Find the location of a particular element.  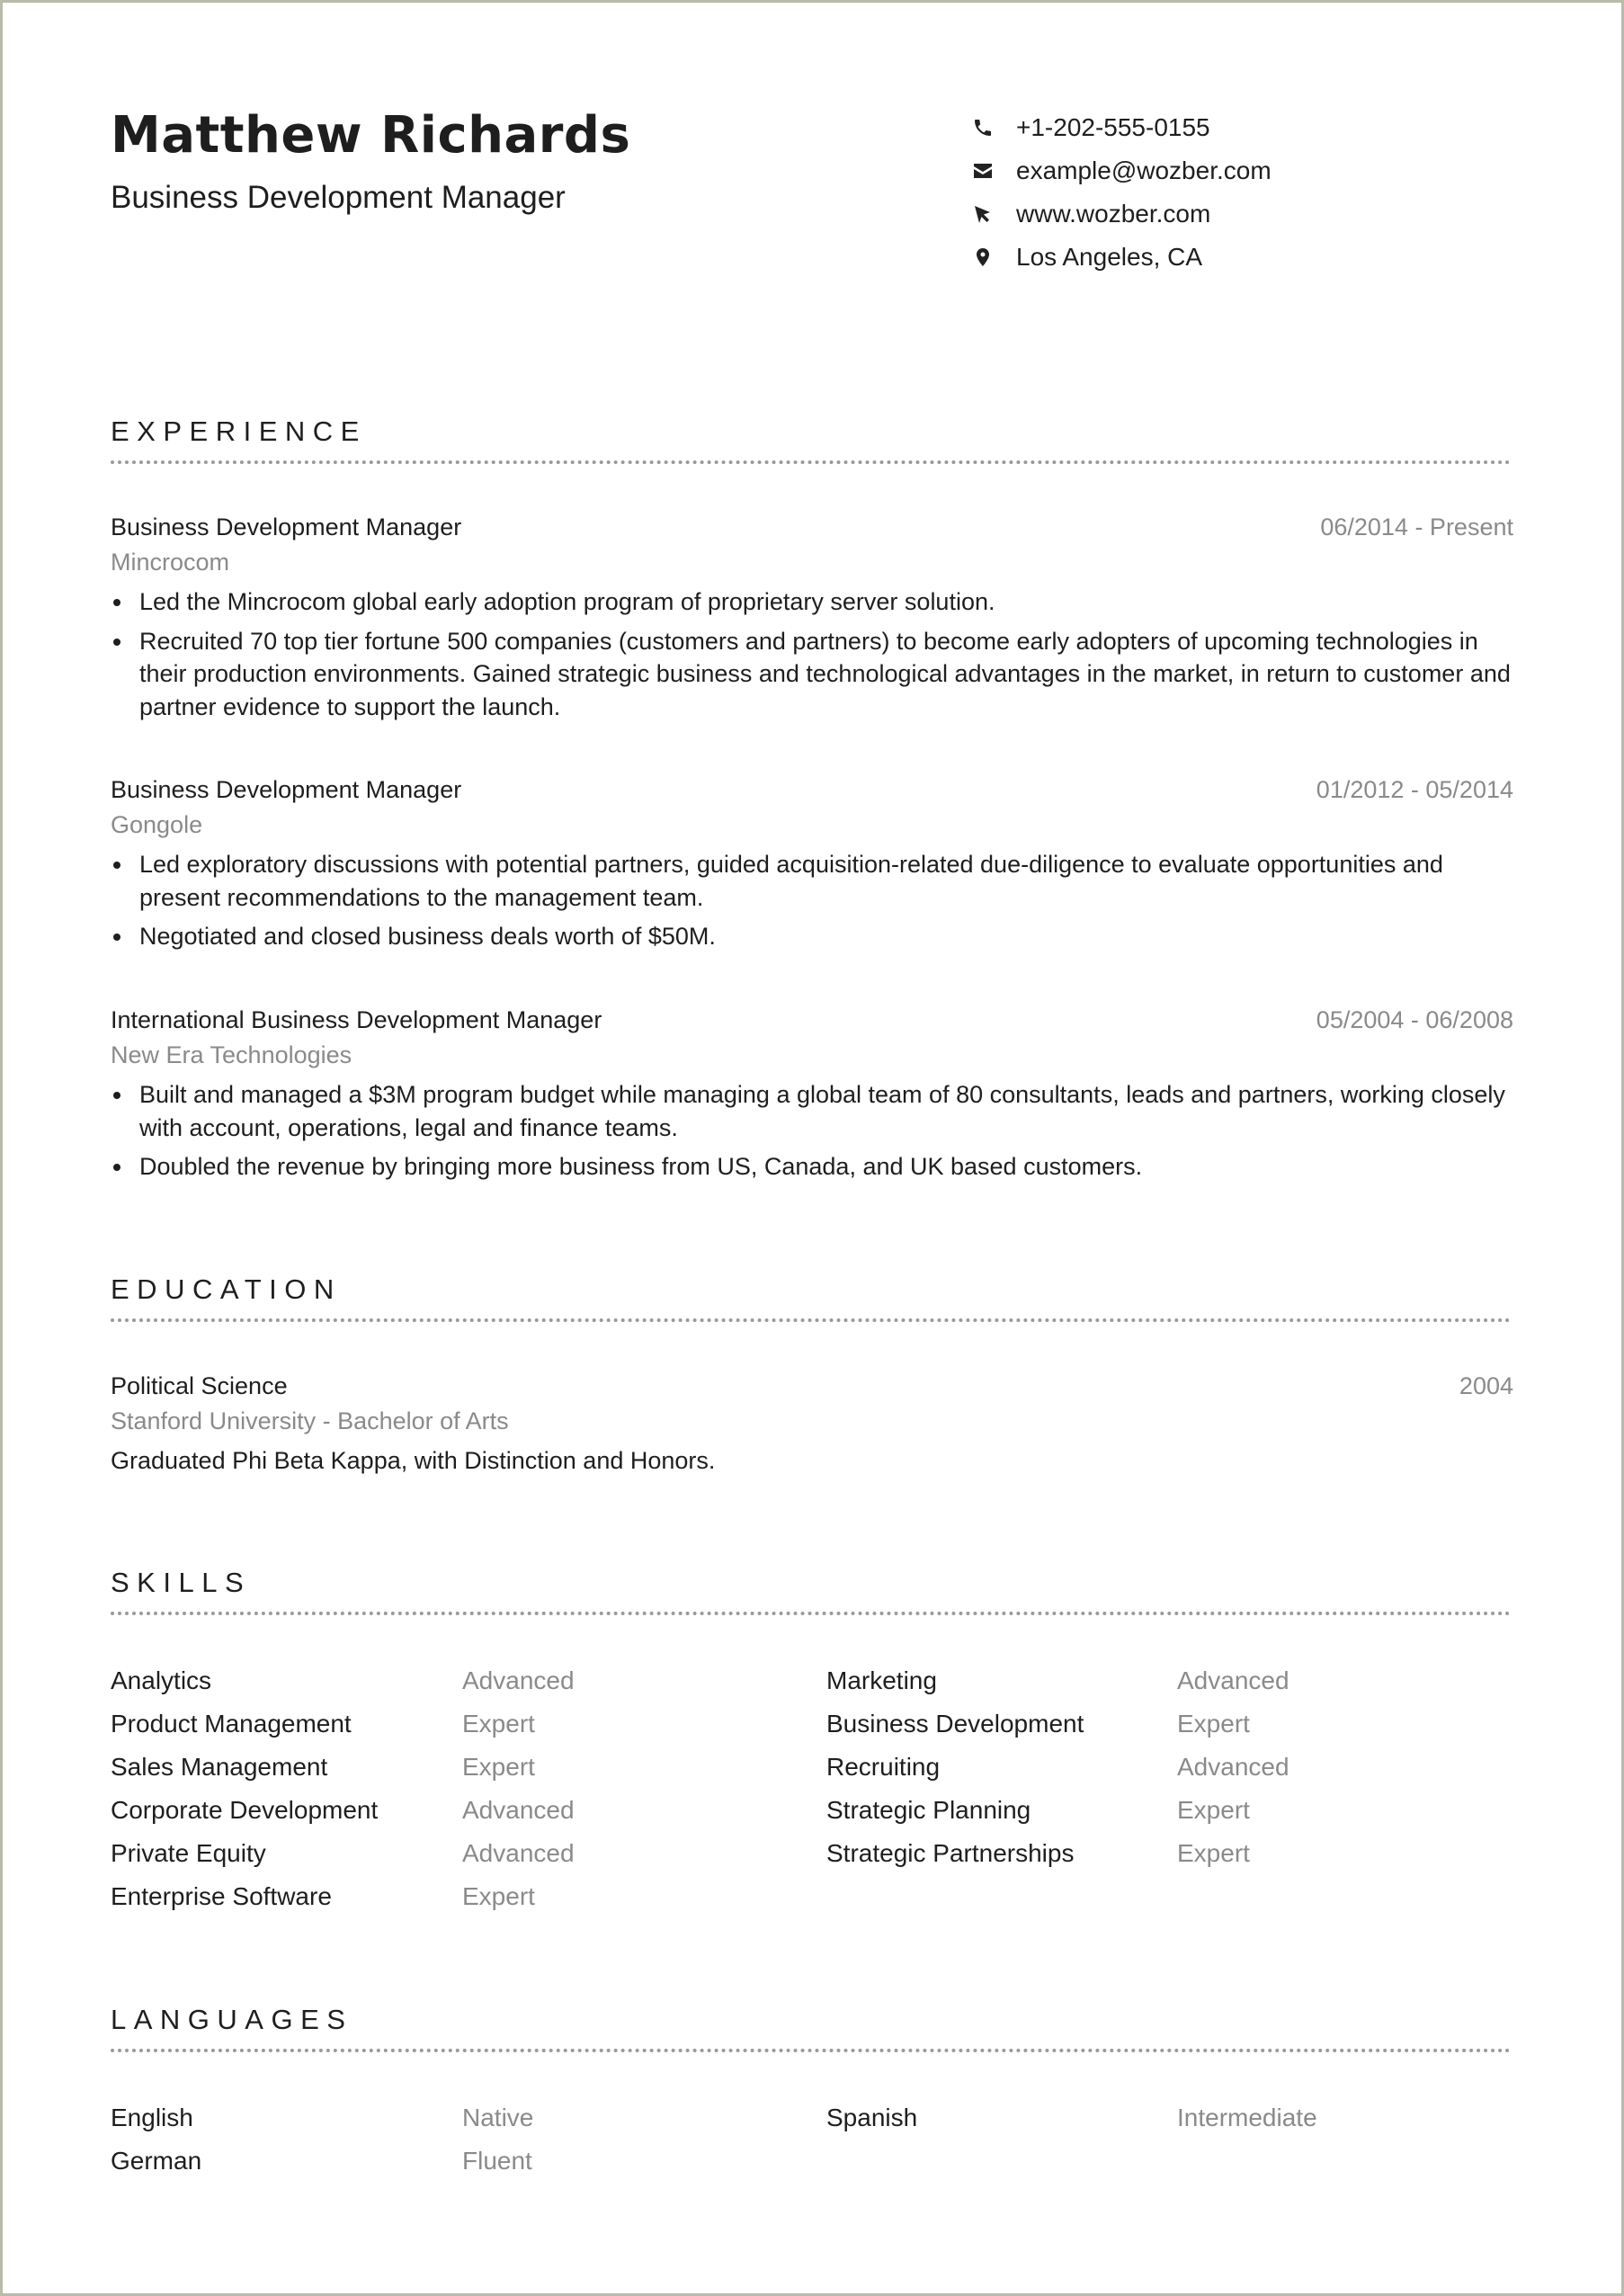

skill-name: Corporate Development is located at coordinates (245, 1810).